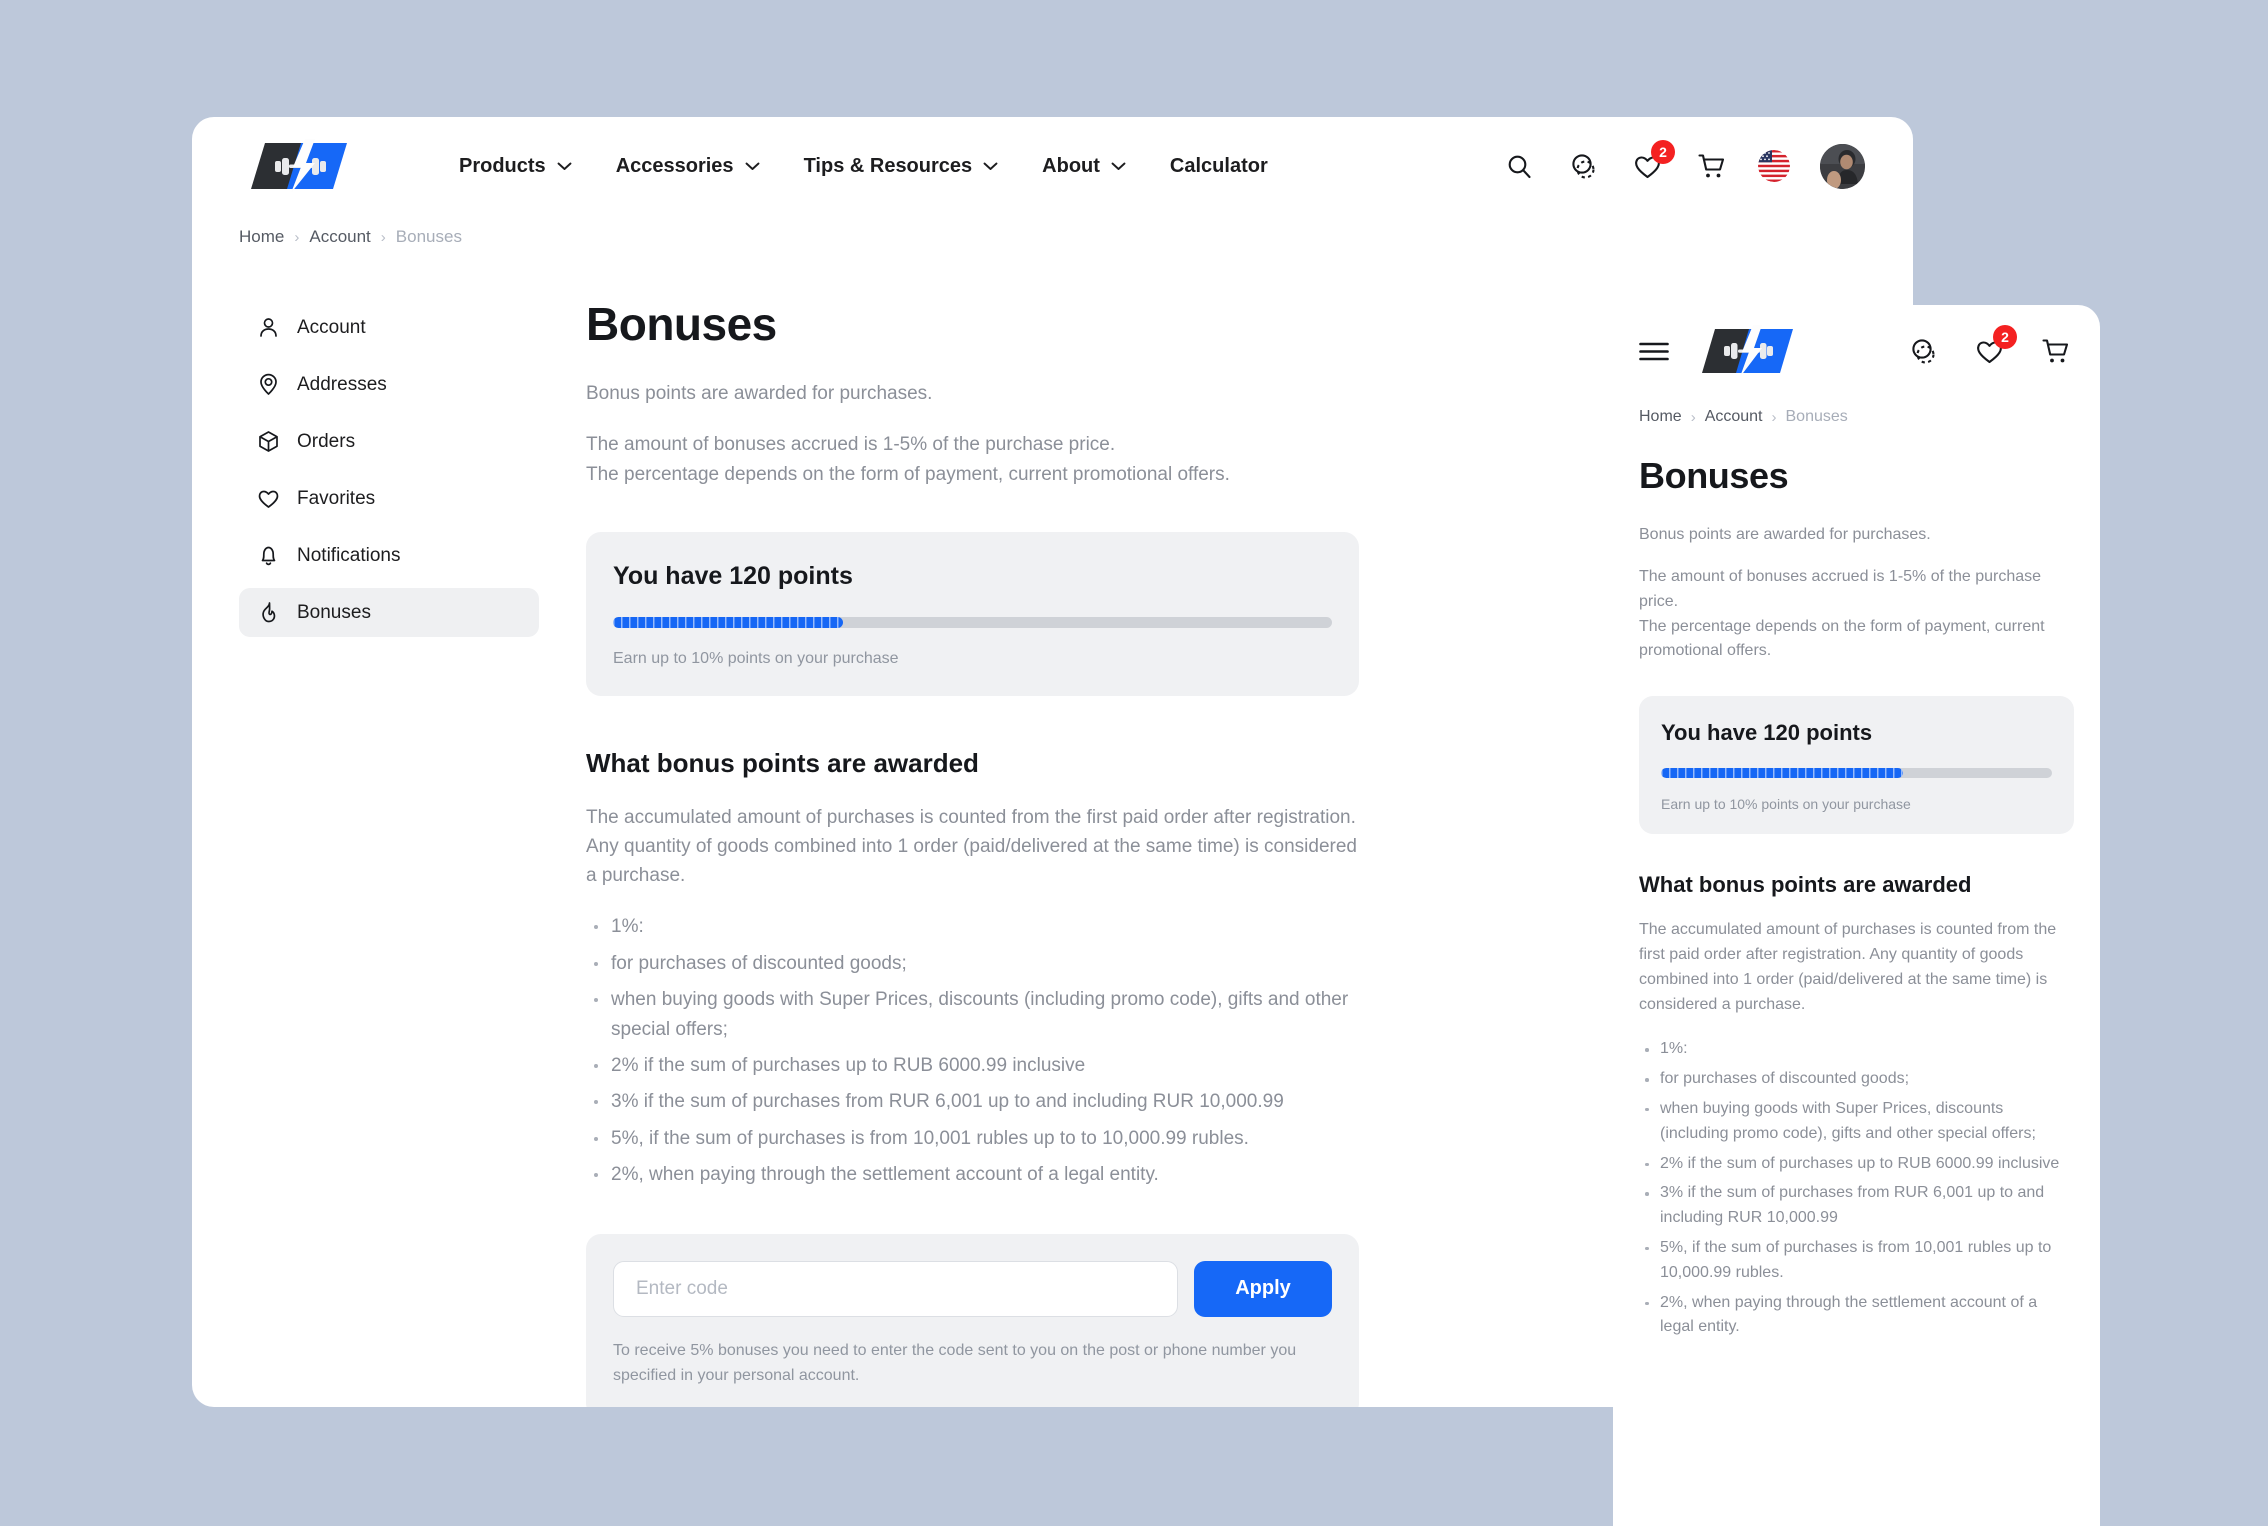 The image size is (2268, 1526). What do you see at coordinates (268, 327) in the screenshot?
I see `person-icon` at bounding box center [268, 327].